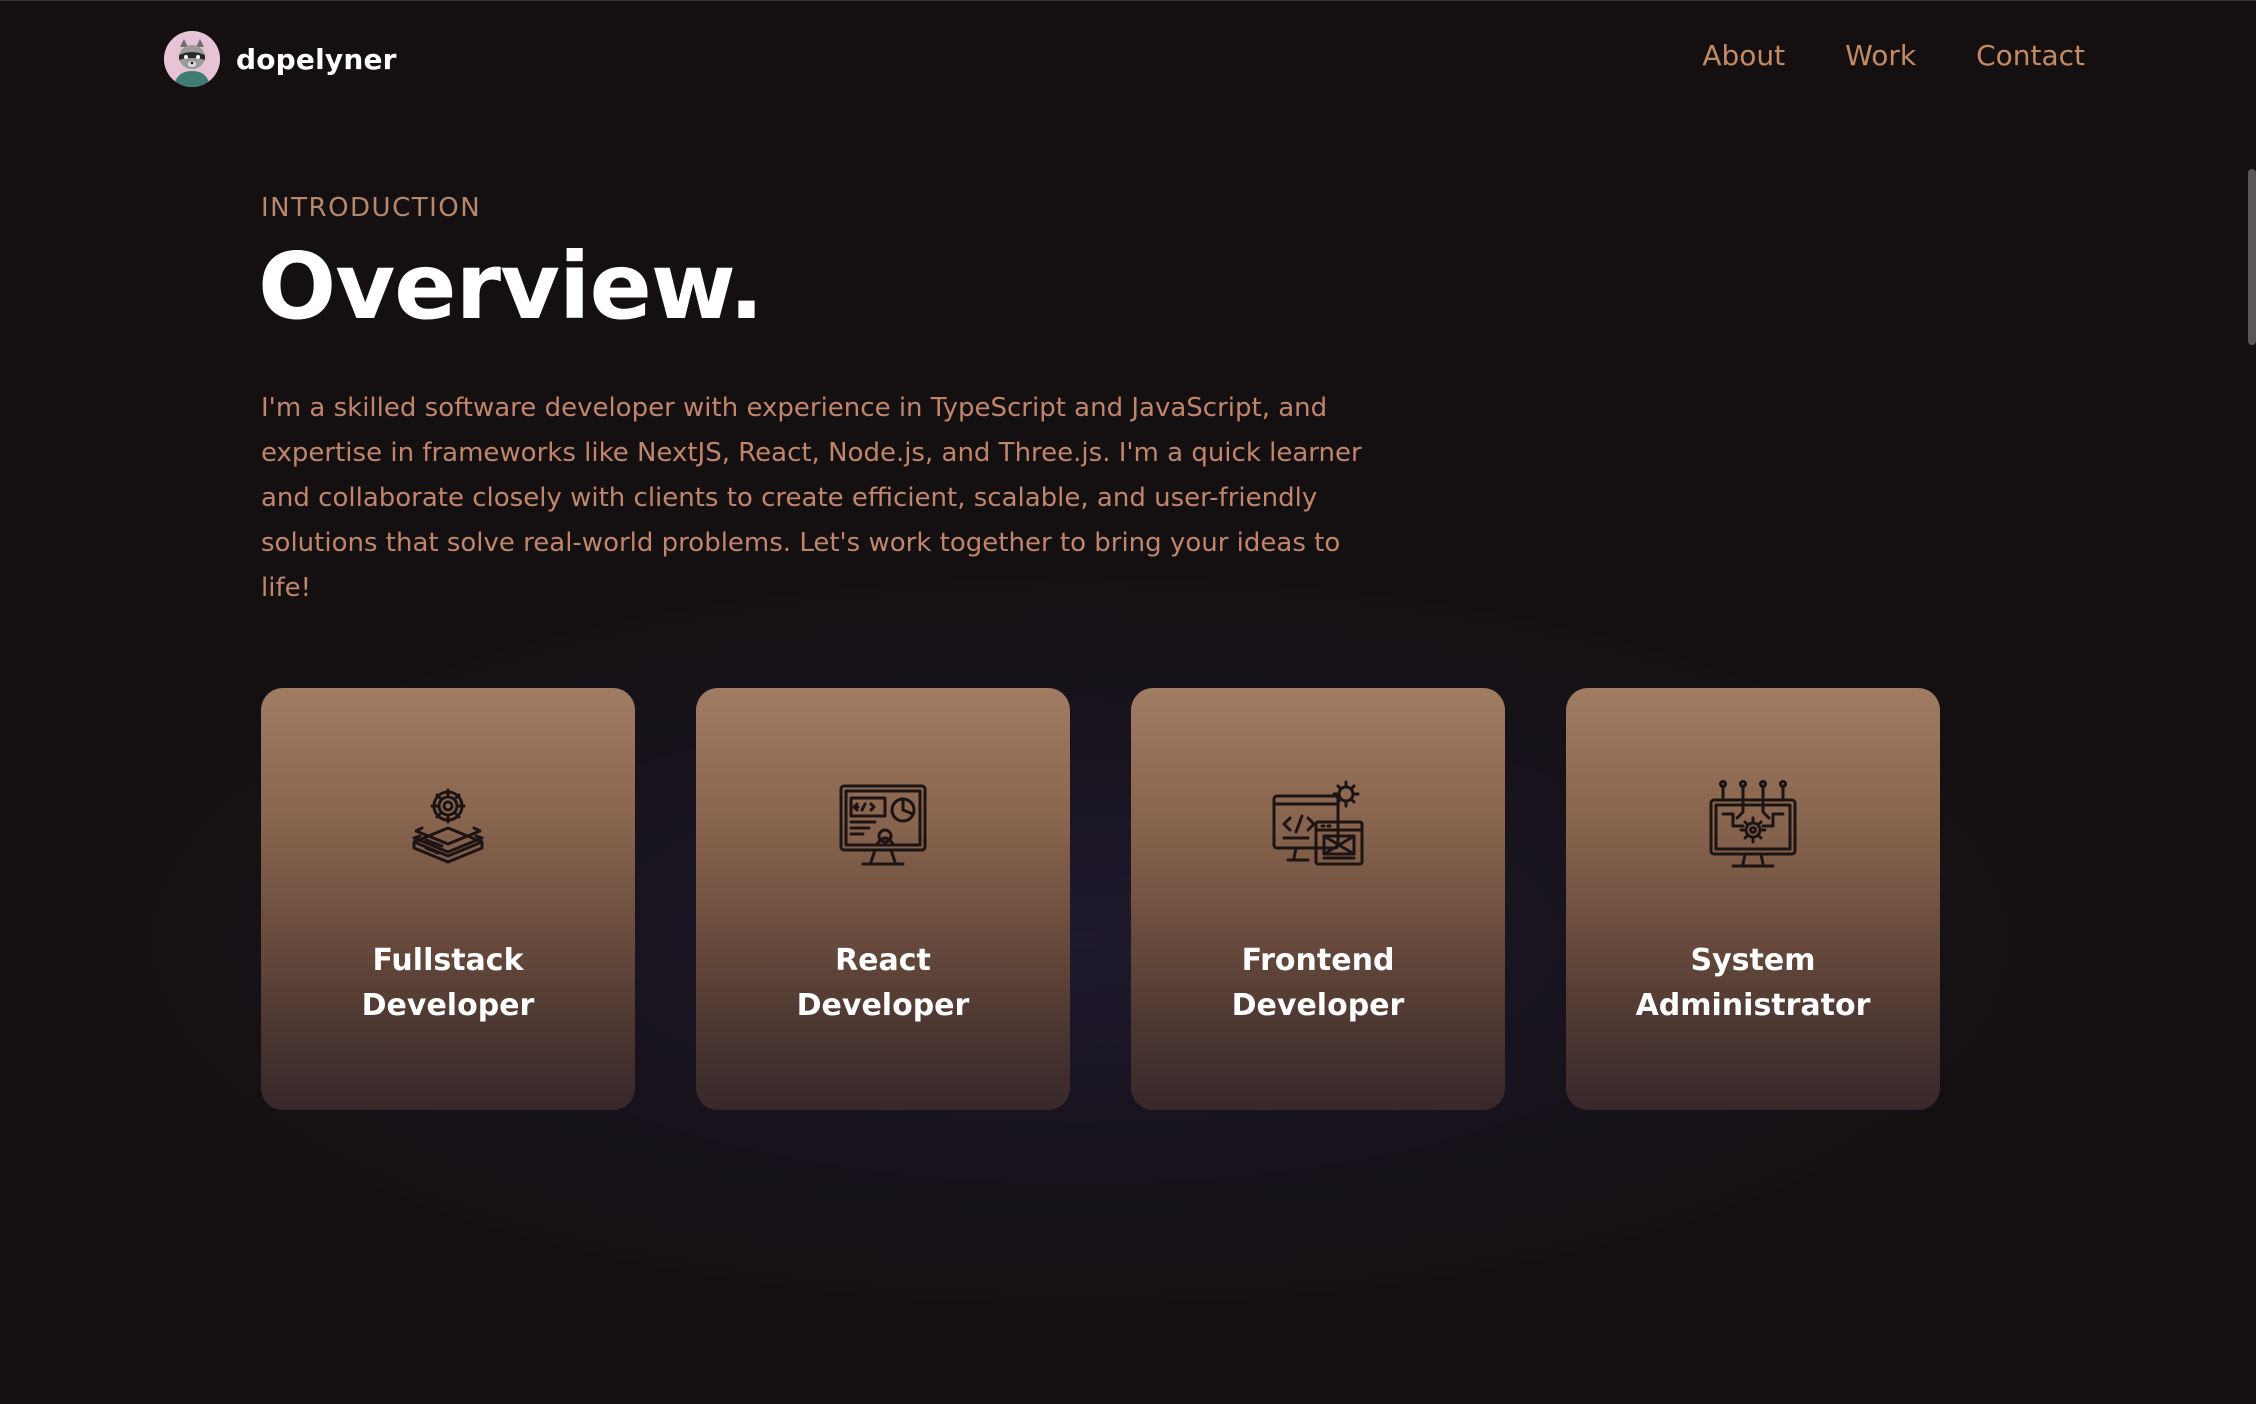 The height and width of the screenshot is (1404, 2256). I want to click on nav-links: About Work Contact, so click(1893, 55).